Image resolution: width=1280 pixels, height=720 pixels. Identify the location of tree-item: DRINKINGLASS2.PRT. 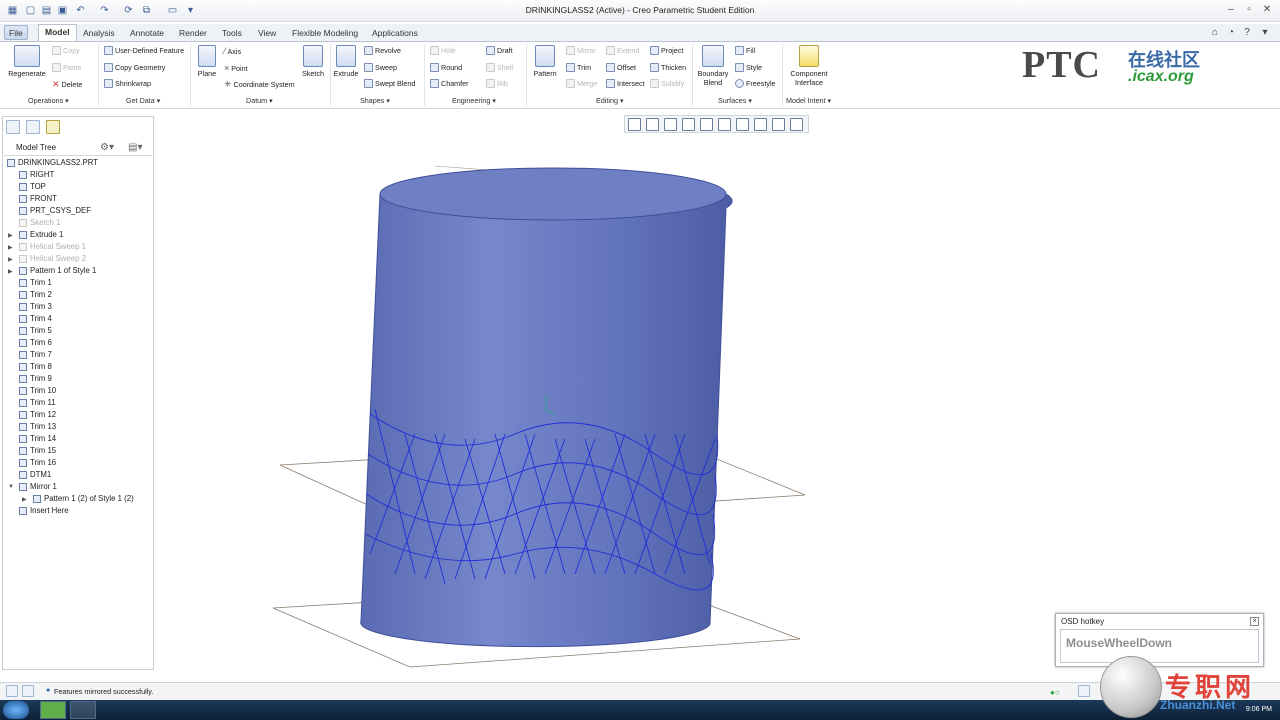
(58, 163).